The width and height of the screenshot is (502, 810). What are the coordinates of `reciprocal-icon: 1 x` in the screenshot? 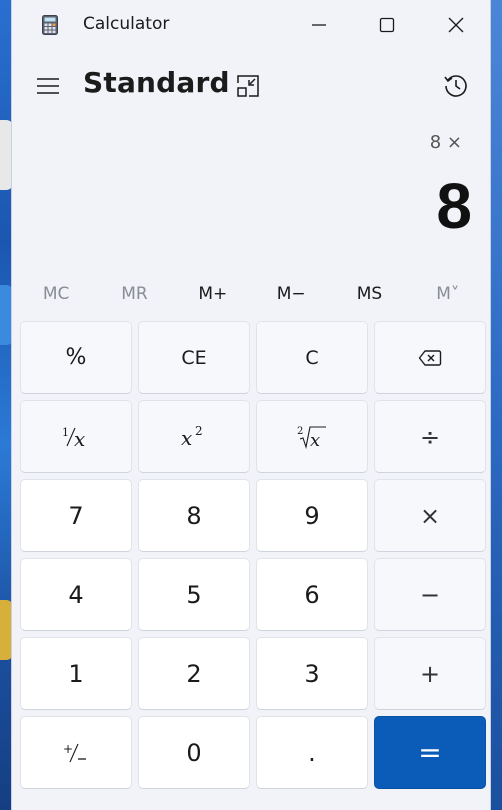 It's located at (73, 438).